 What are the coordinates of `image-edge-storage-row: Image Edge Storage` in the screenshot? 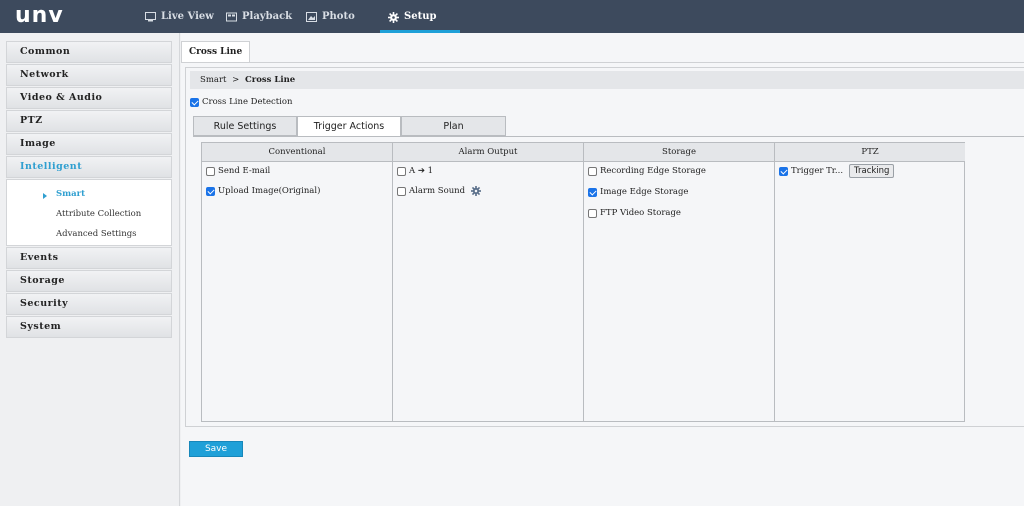 It's located at (638, 192).